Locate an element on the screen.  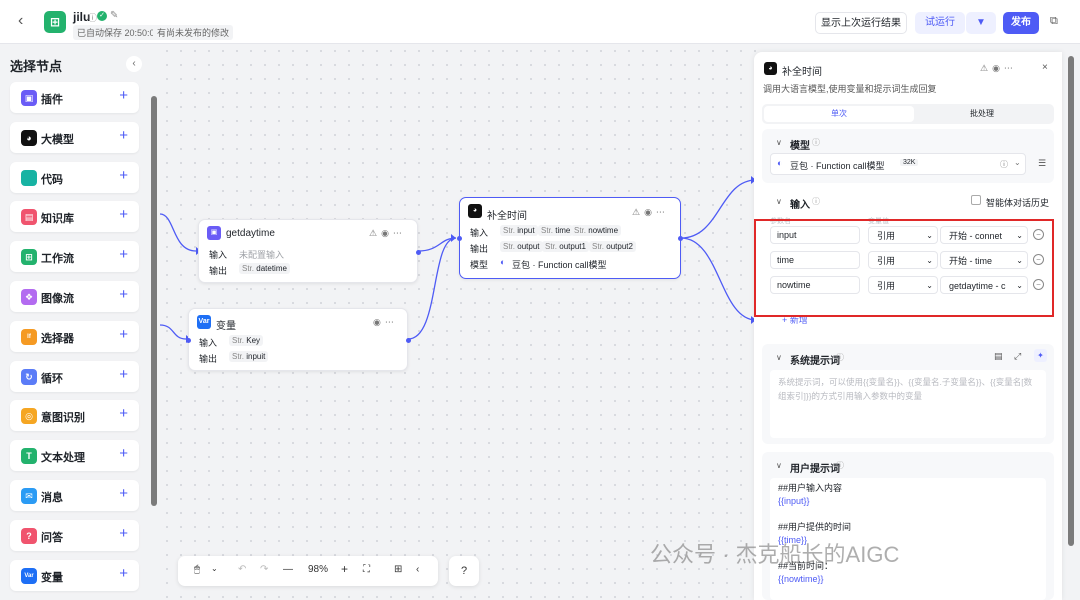
layout-icon: ⊞ is located at coordinates (398, 569).